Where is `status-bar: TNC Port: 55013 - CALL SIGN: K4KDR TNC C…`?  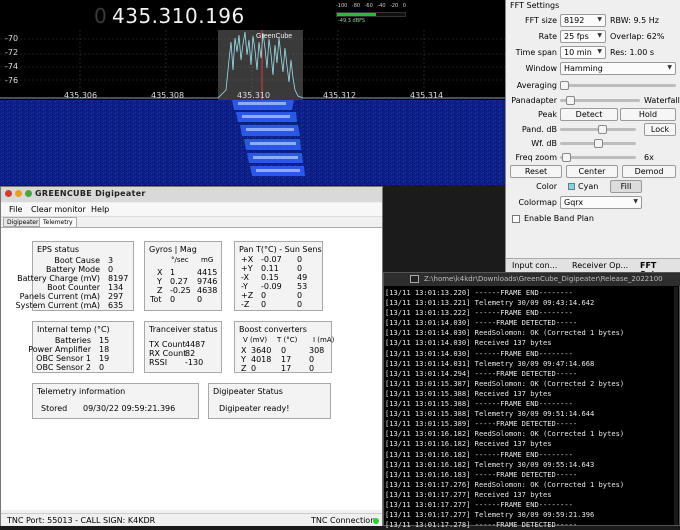 status-bar: TNC Port: 55013 - CALL SIGN: K4KDR TNC C… is located at coordinates (191, 519).